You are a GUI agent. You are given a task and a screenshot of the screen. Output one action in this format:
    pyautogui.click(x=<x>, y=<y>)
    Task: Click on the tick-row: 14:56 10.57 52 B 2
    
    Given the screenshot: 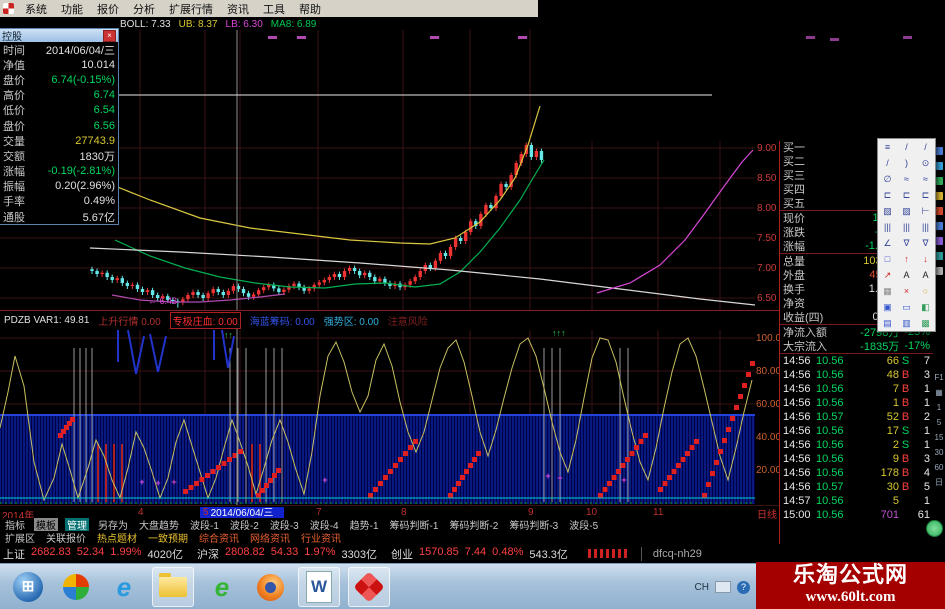 What is the action you would take?
    pyautogui.click(x=856, y=417)
    